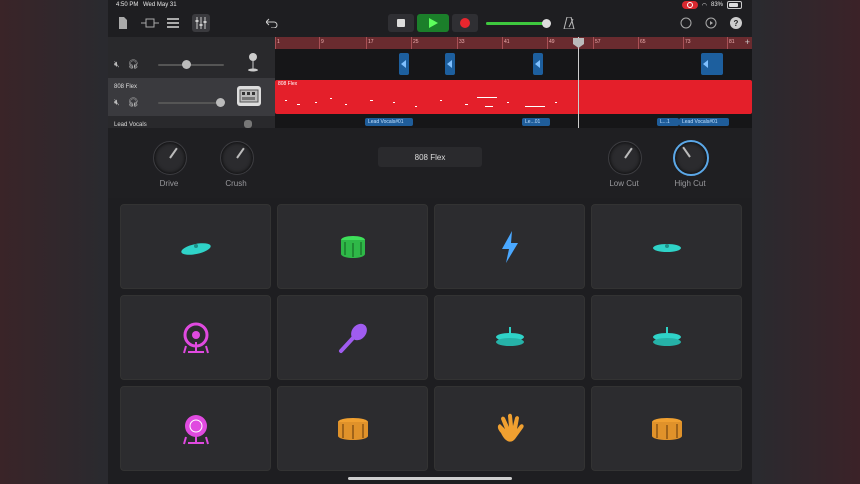  What do you see at coordinates (686, 23) in the screenshot?
I see `loop-icon` at bounding box center [686, 23].